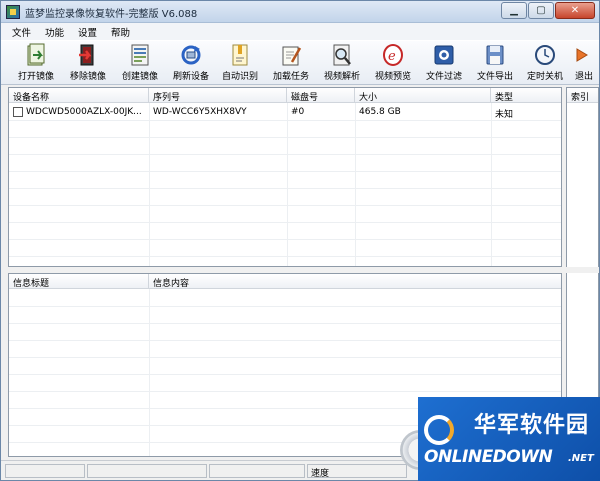 Image resolution: width=600 pixels, height=481 pixels. I want to click on title-bar: 蓝梦监控录像恢复软件-完整版 V6.088 ▁ ▢ ✕, so click(300, 12).